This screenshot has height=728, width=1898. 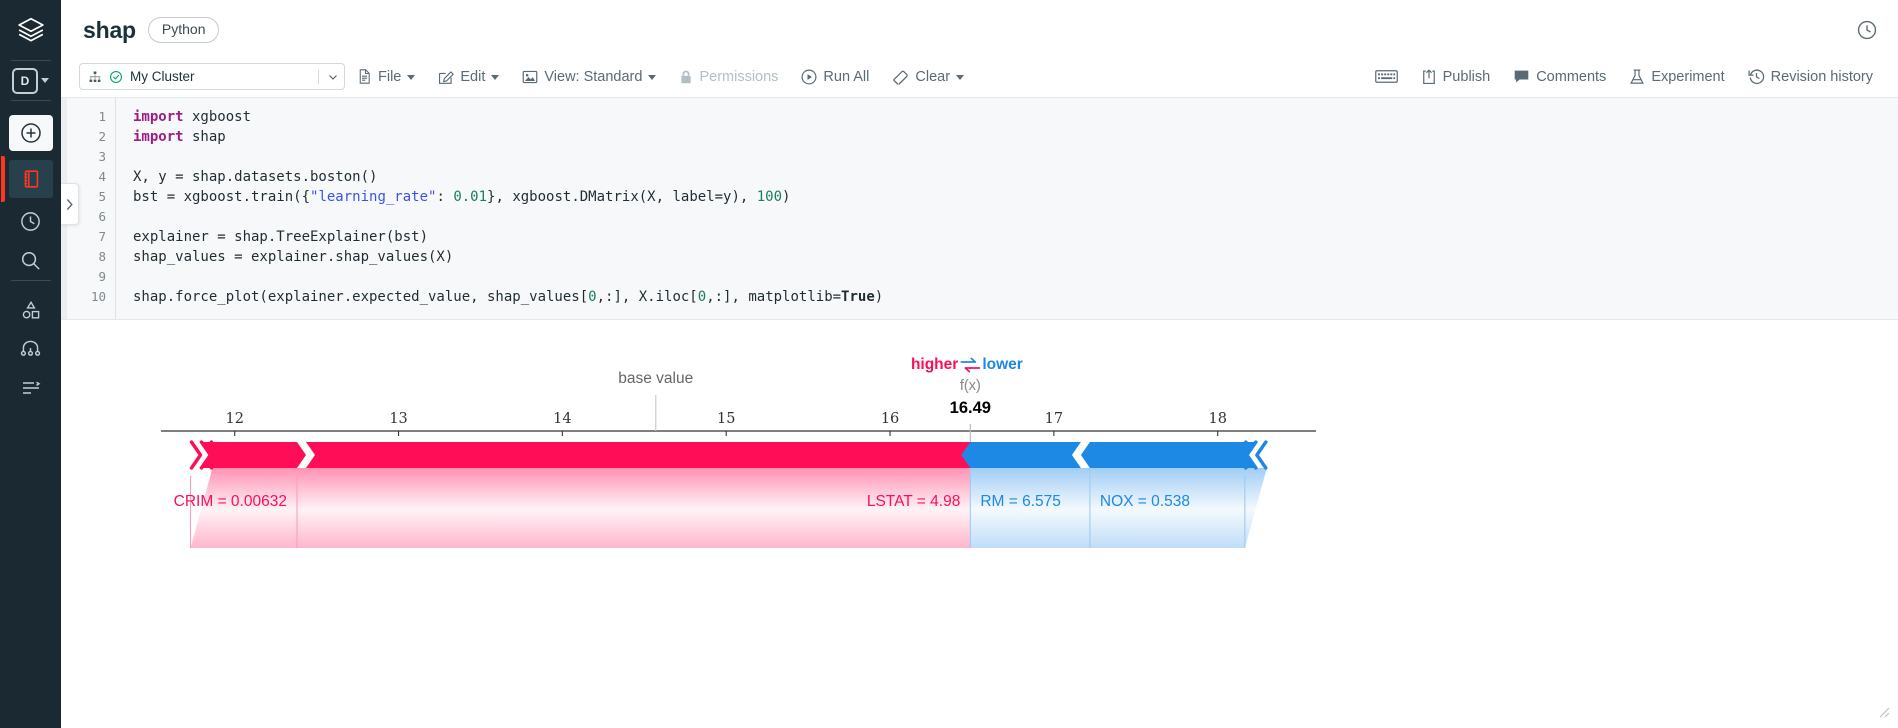 What do you see at coordinates (102, 256) in the screenshot?
I see `line-number: 8` at bounding box center [102, 256].